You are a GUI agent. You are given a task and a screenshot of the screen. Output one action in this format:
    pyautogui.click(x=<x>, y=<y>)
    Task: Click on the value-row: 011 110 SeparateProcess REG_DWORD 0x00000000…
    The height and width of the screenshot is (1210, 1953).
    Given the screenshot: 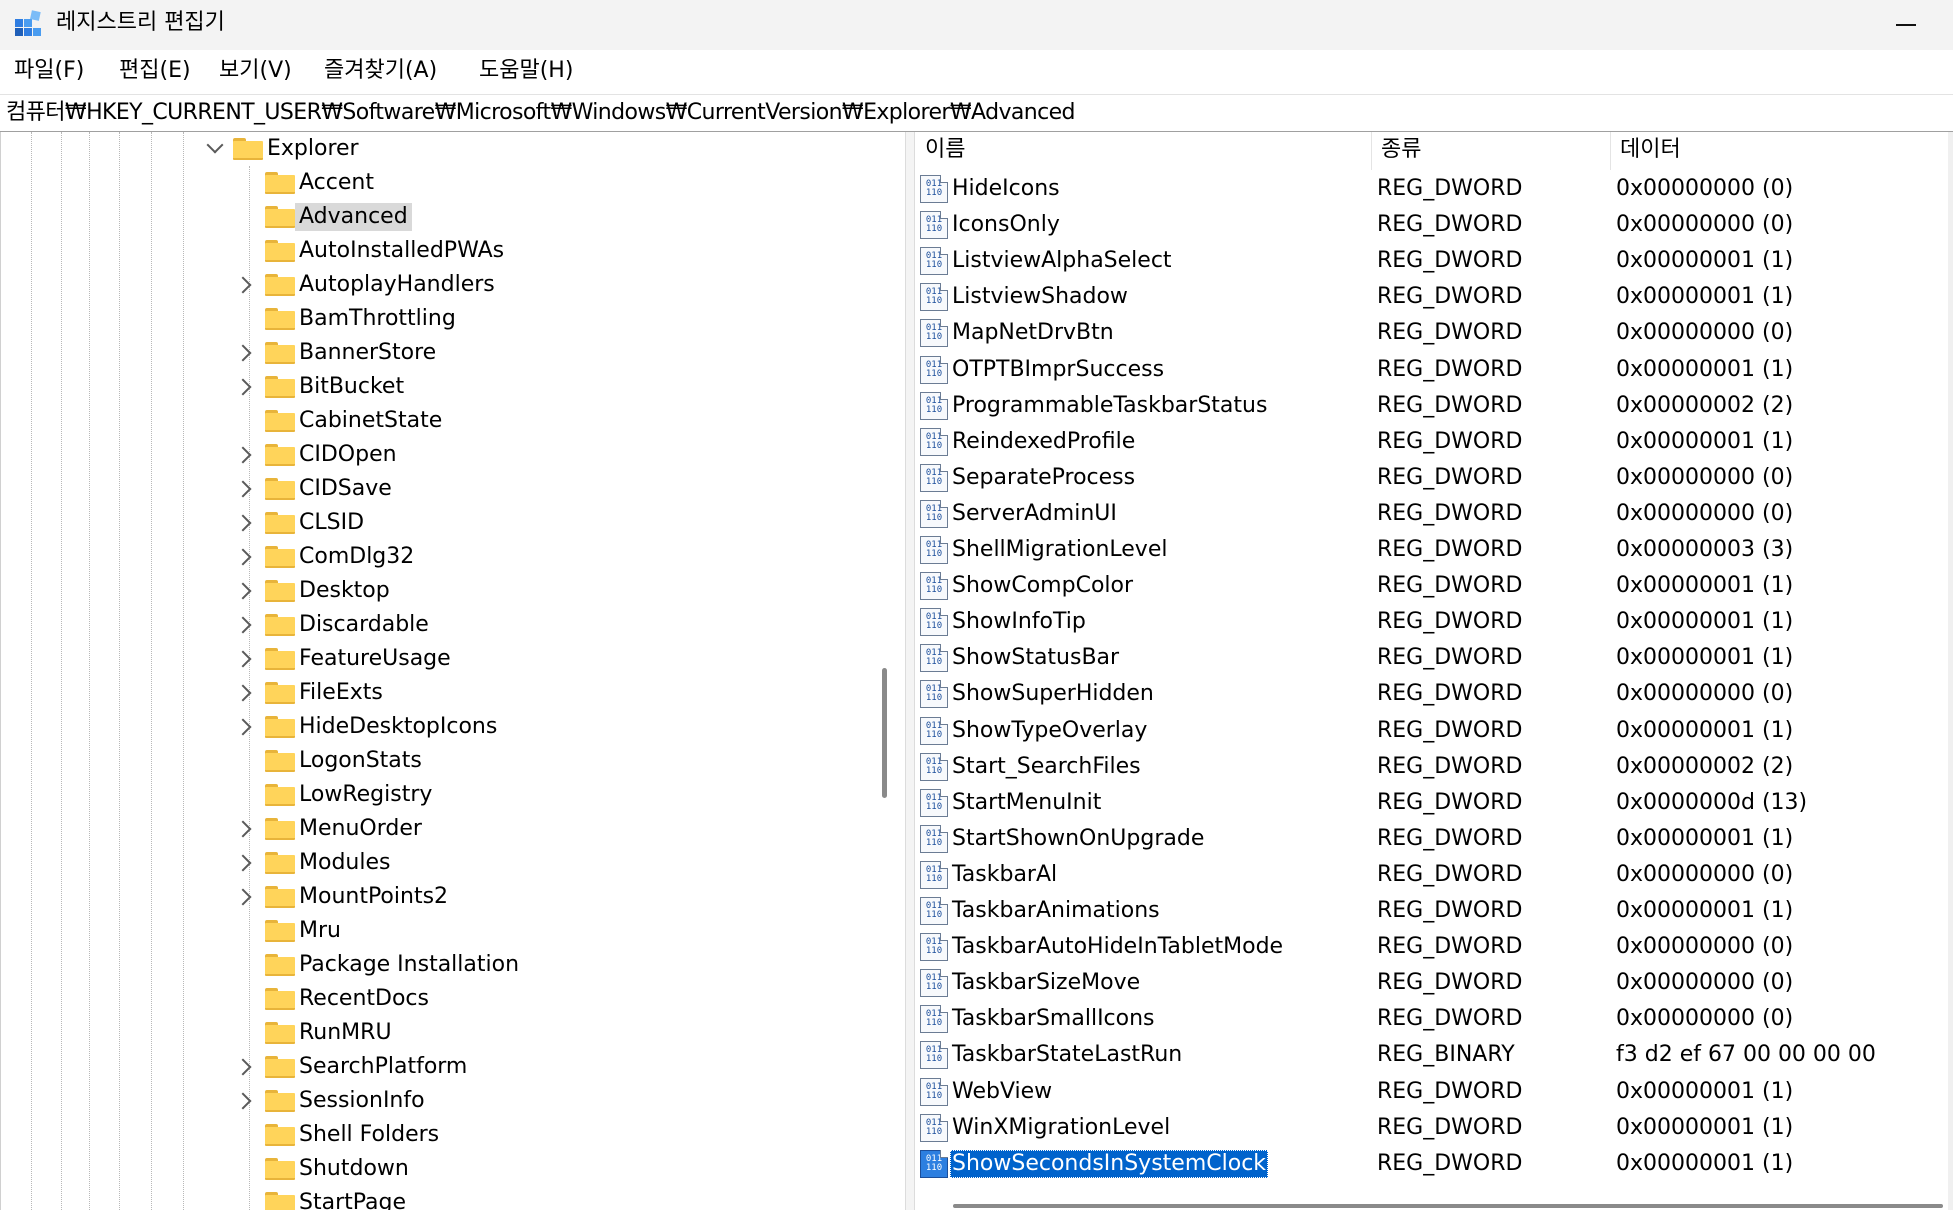 What is the action you would take?
    pyautogui.click(x=1434, y=479)
    